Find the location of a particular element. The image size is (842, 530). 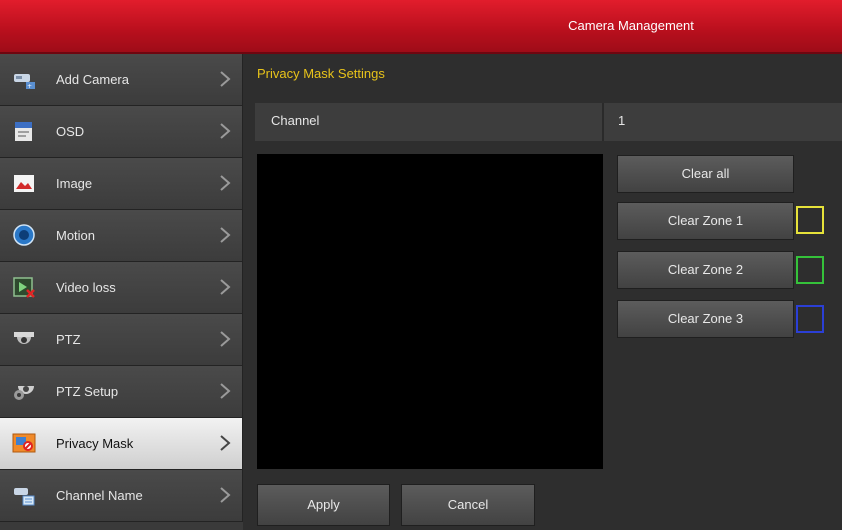

sidebar-item-video-loss: Video loss is located at coordinates (121, 288).